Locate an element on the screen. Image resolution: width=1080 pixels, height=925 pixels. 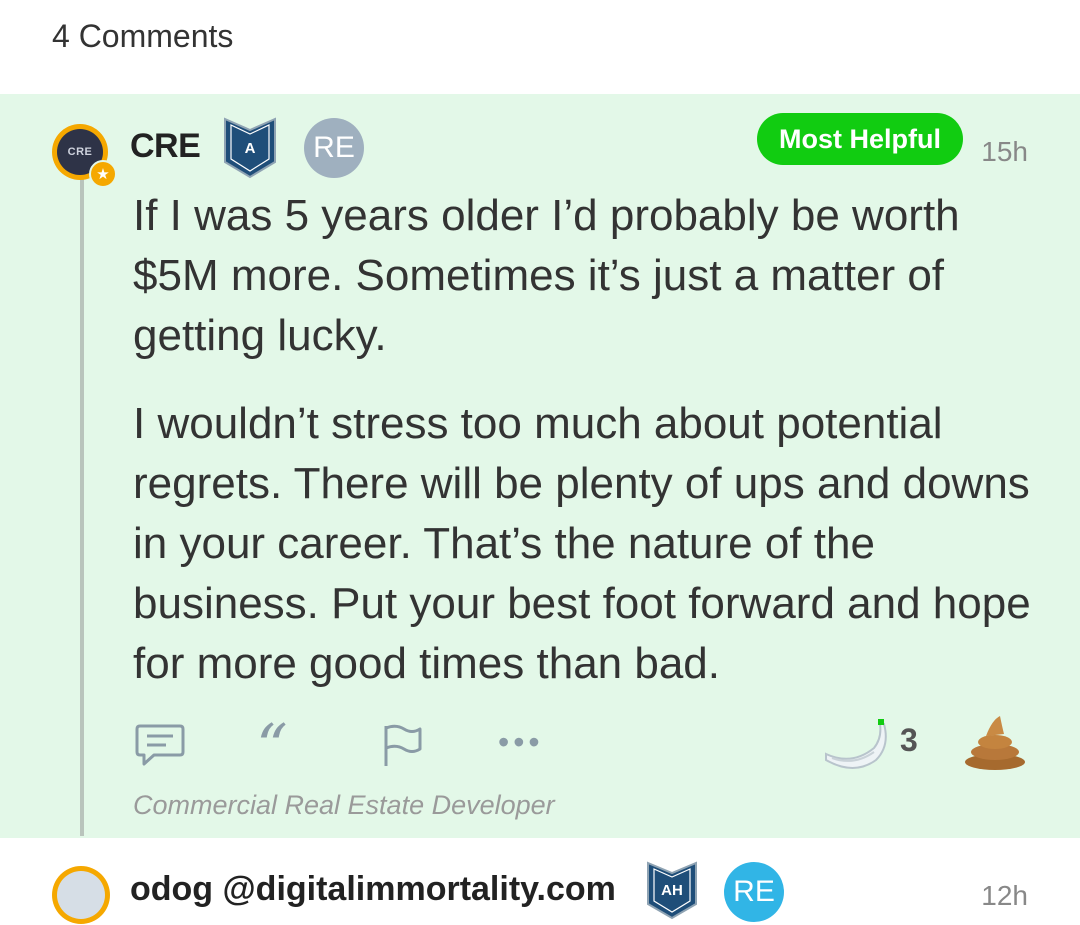
quote-icon: “ is located at coordinates (272, 746).